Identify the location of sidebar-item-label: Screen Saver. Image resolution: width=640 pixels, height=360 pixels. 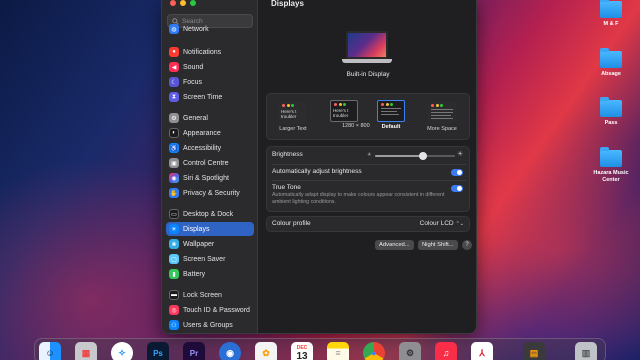
(204, 259).